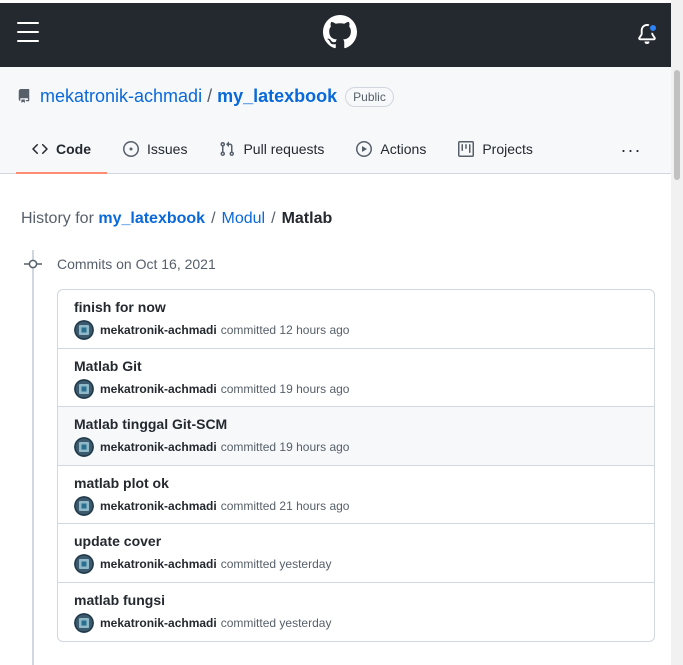 This screenshot has width=683, height=665. What do you see at coordinates (40, 149) in the screenshot?
I see `code-icon` at bounding box center [40, 149].